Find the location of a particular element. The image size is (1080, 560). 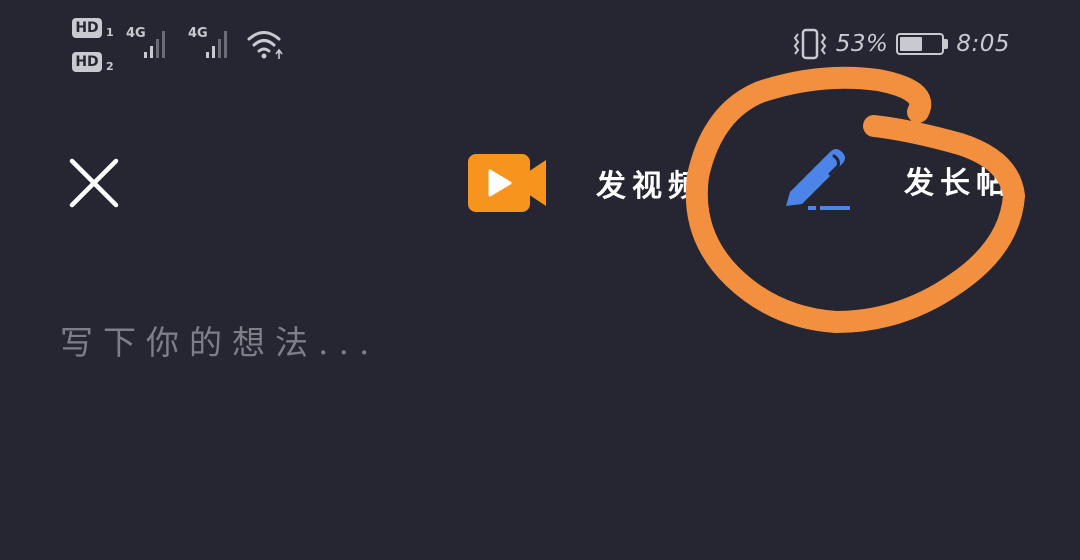

network-type-2: 4G is located at coordinates (198, 33).